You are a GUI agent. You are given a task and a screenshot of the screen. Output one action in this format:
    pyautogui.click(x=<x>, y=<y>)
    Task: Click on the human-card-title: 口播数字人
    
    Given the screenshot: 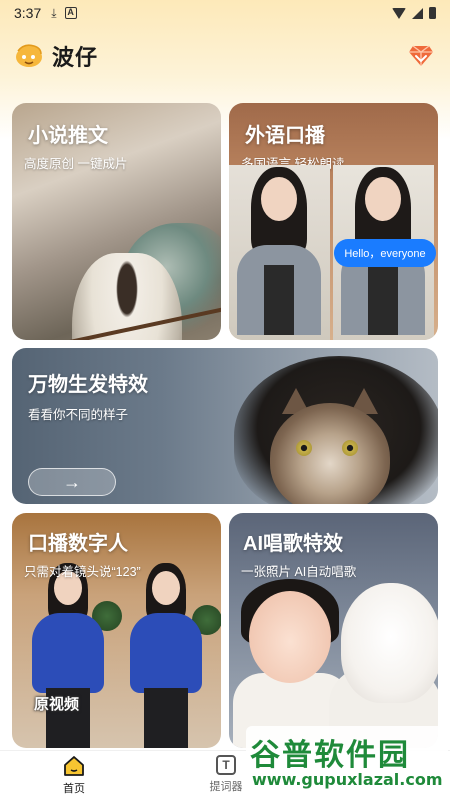 What is the action you would take?
    pyautogui.click(x=78, y=544)
    